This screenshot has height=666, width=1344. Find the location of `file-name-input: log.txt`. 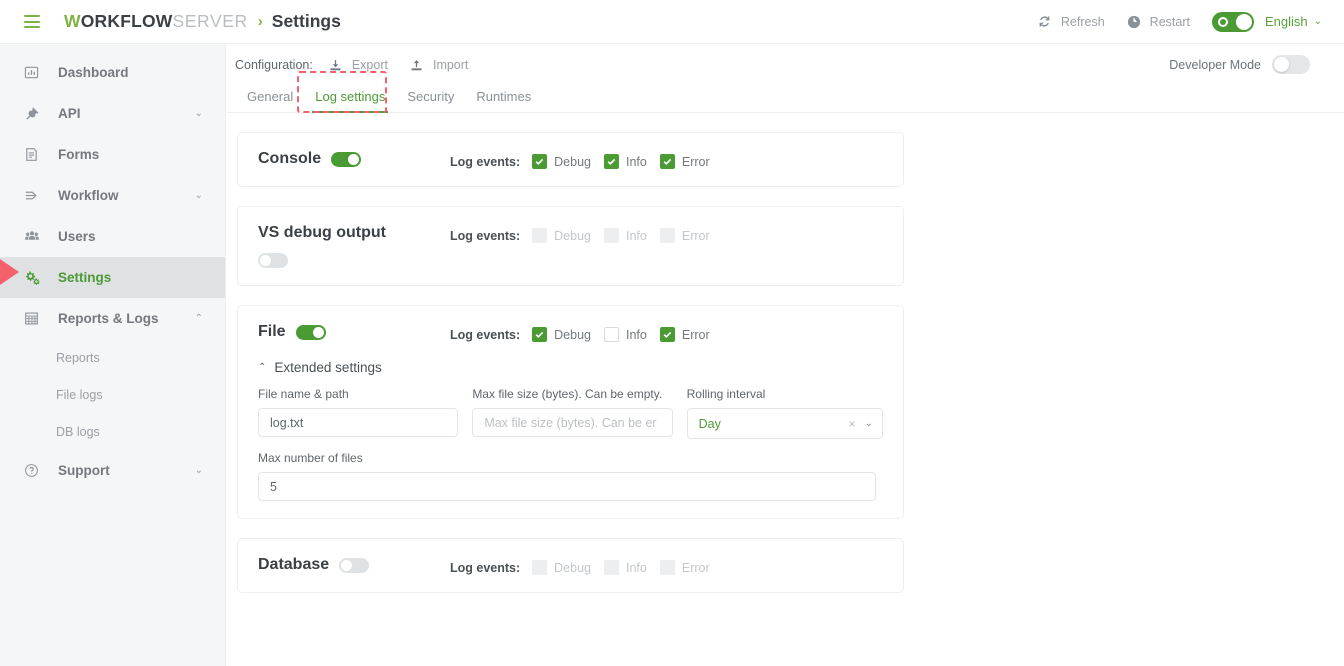

file-name-input: log.txt is located at coordinates (358, 422).